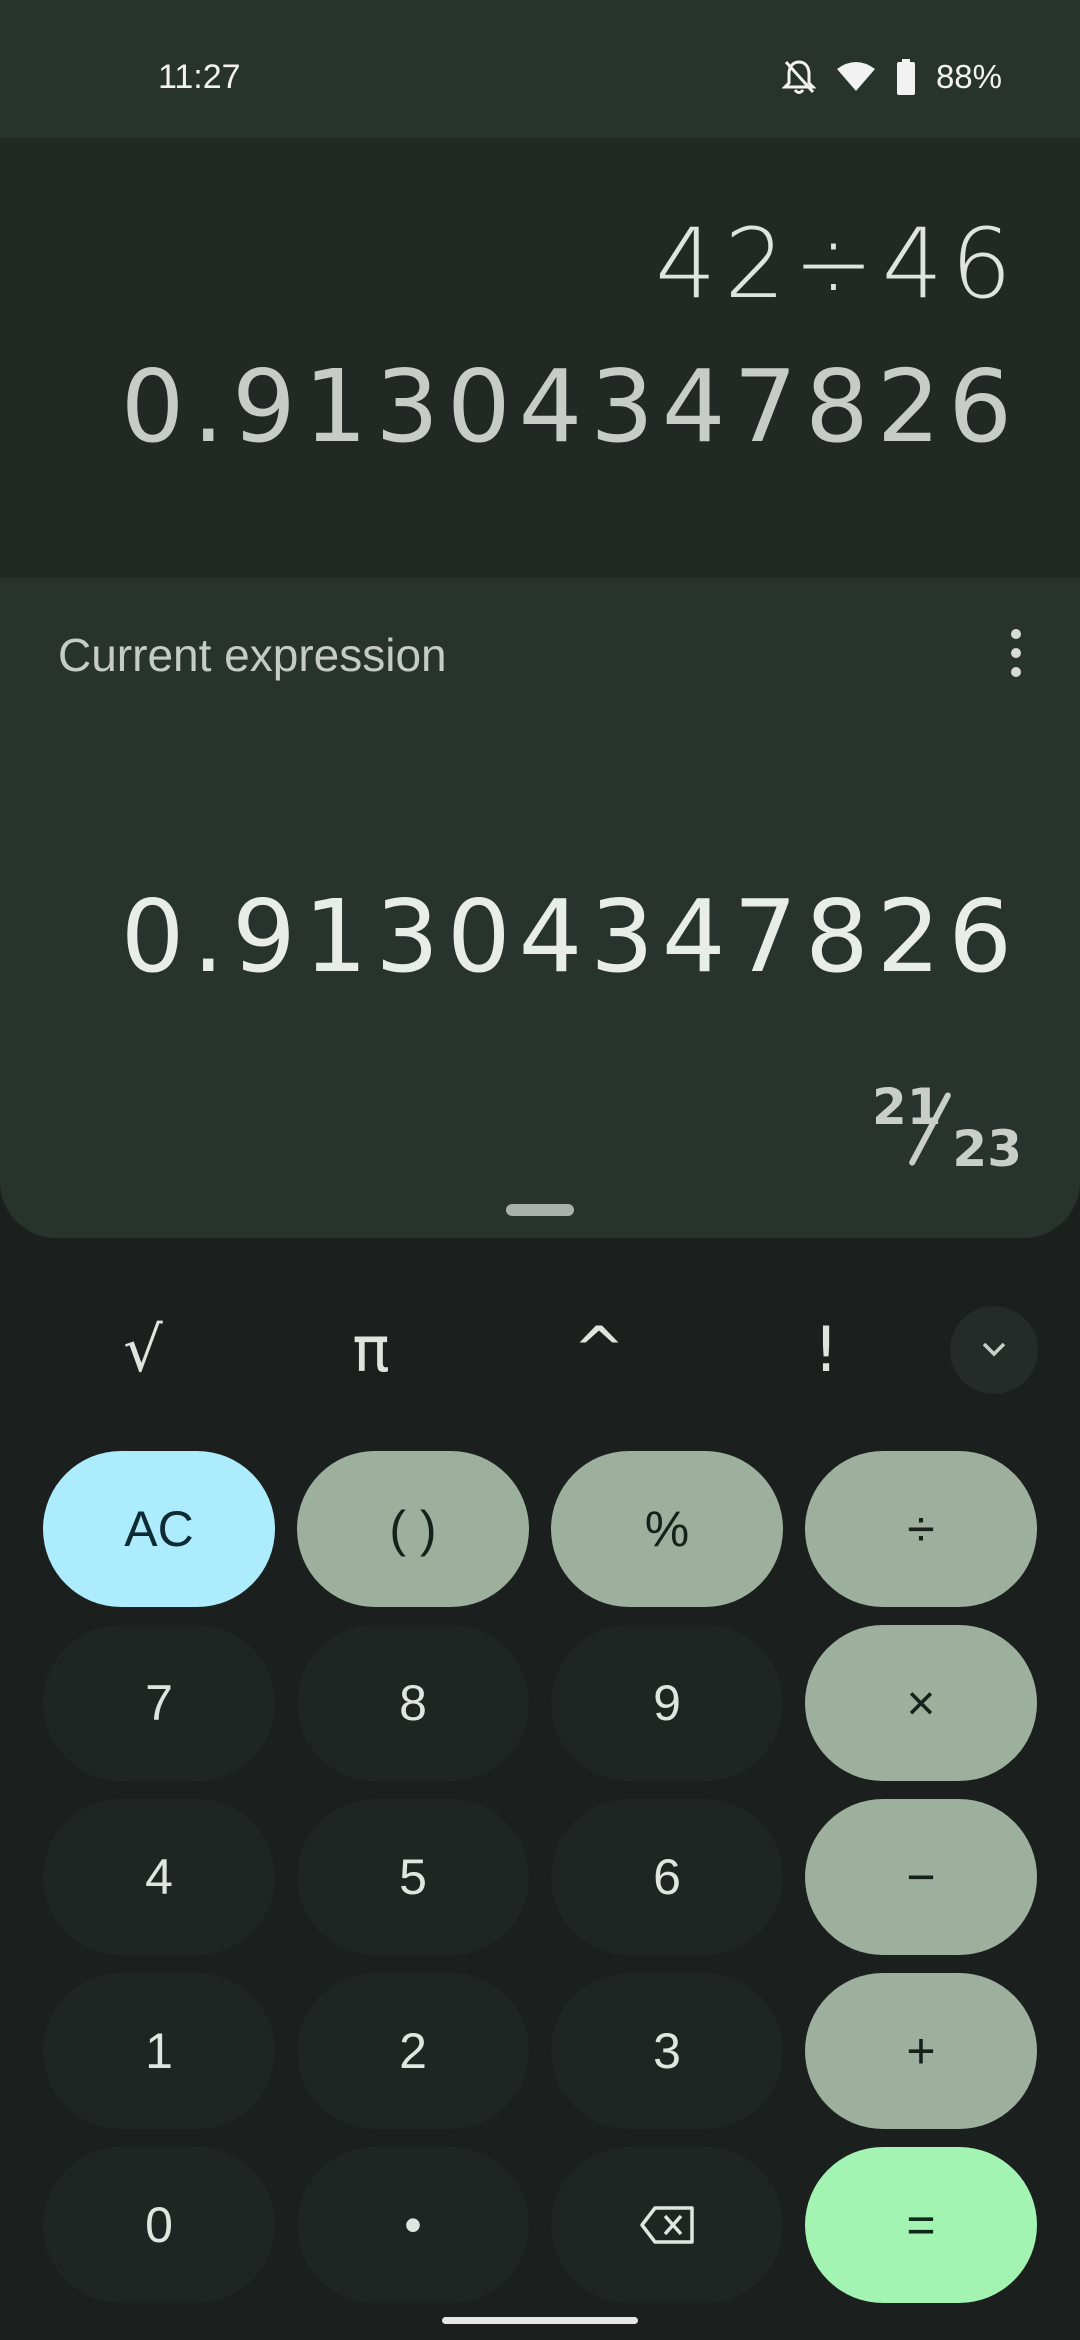 The image size is (1080, 2340). I want to click on status-time: 11:27, so click(199, 77).